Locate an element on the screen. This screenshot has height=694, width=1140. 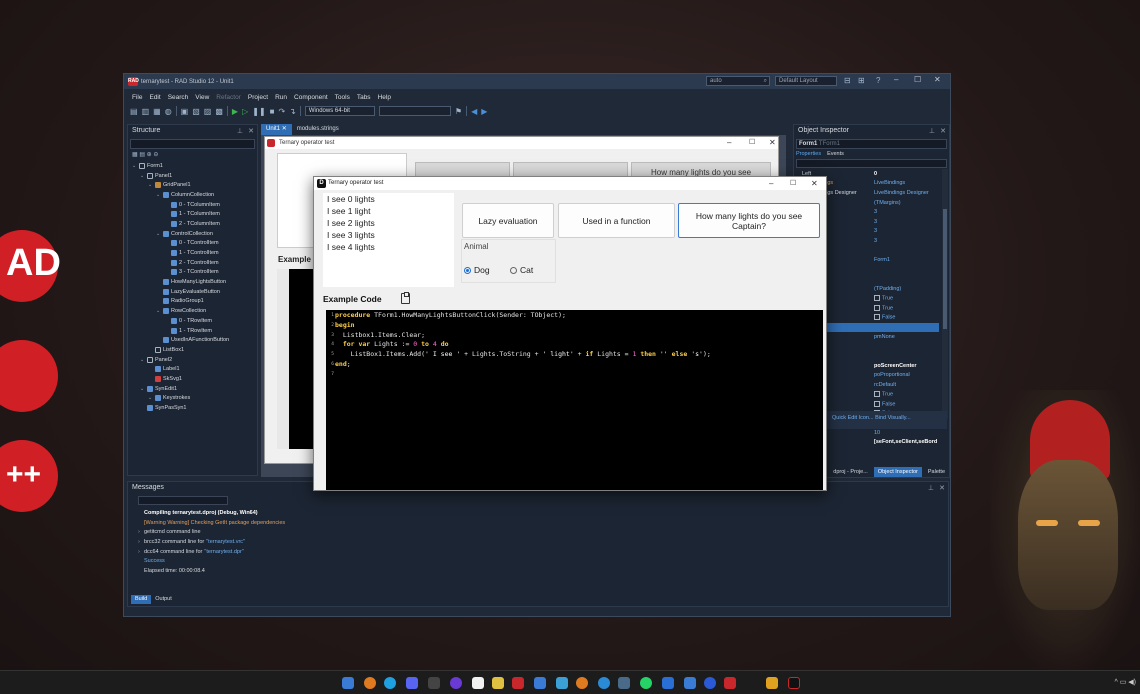
designer-code-editor is located at coordinates (297, 359).